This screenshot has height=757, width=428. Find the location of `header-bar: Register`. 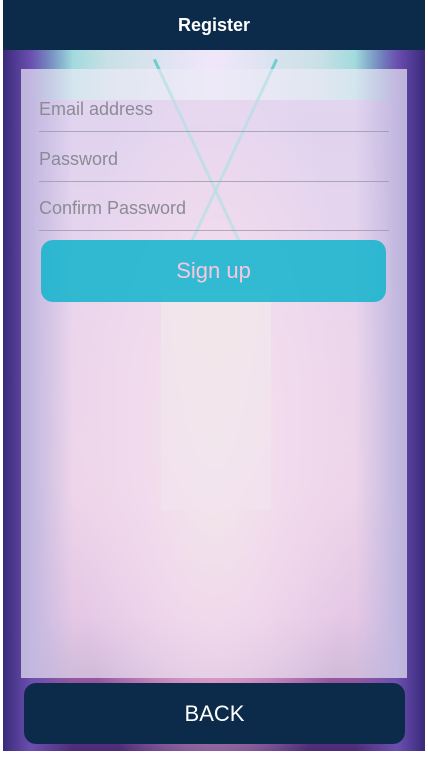

header-bar: Register is located at coordinates (214, 25).